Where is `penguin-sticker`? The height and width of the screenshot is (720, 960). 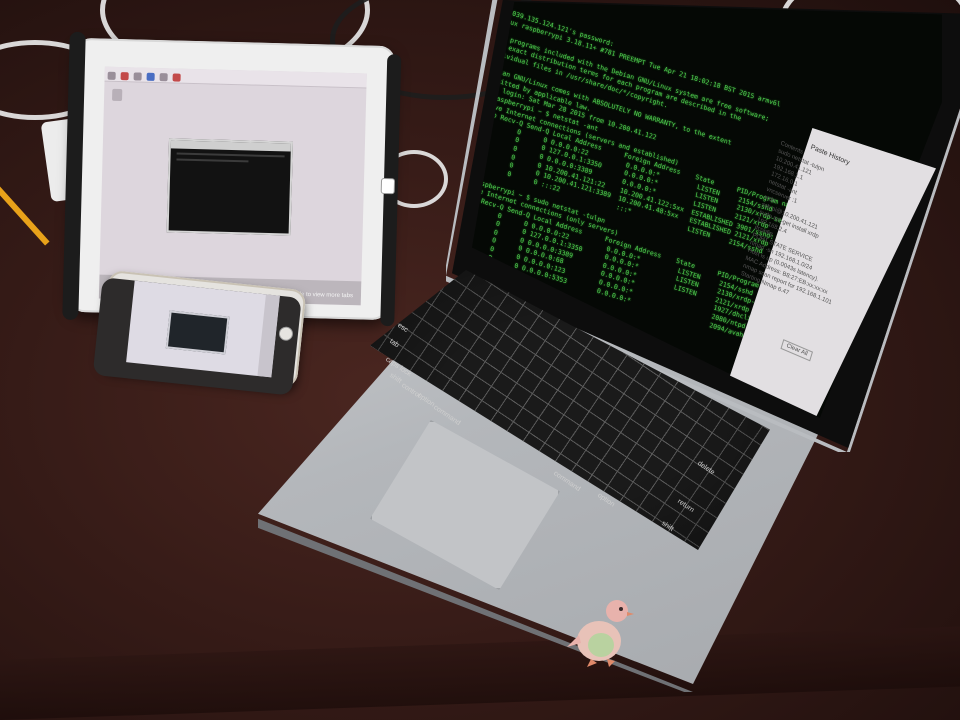
penguin-sticker is located at coordinates (600, 633).